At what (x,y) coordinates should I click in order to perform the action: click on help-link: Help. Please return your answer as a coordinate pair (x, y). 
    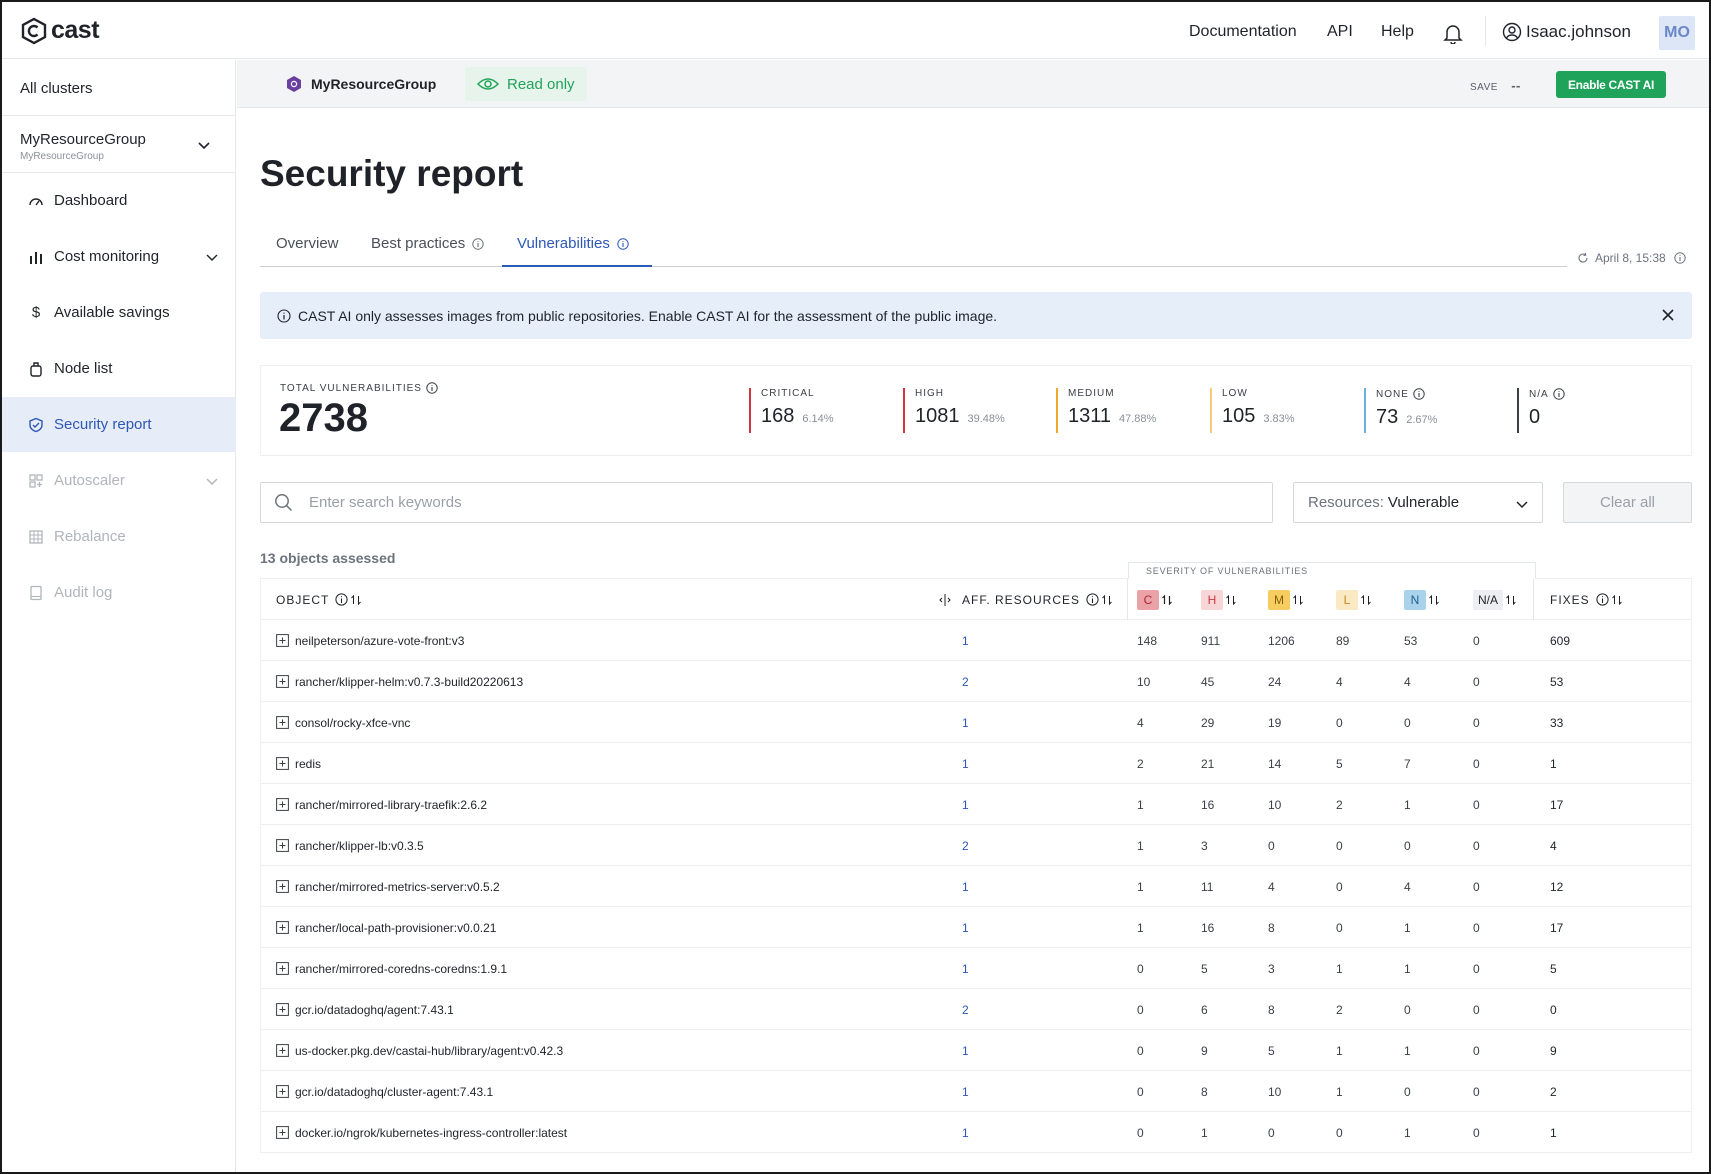
    Looking at the image, I should click on (1397, 32).